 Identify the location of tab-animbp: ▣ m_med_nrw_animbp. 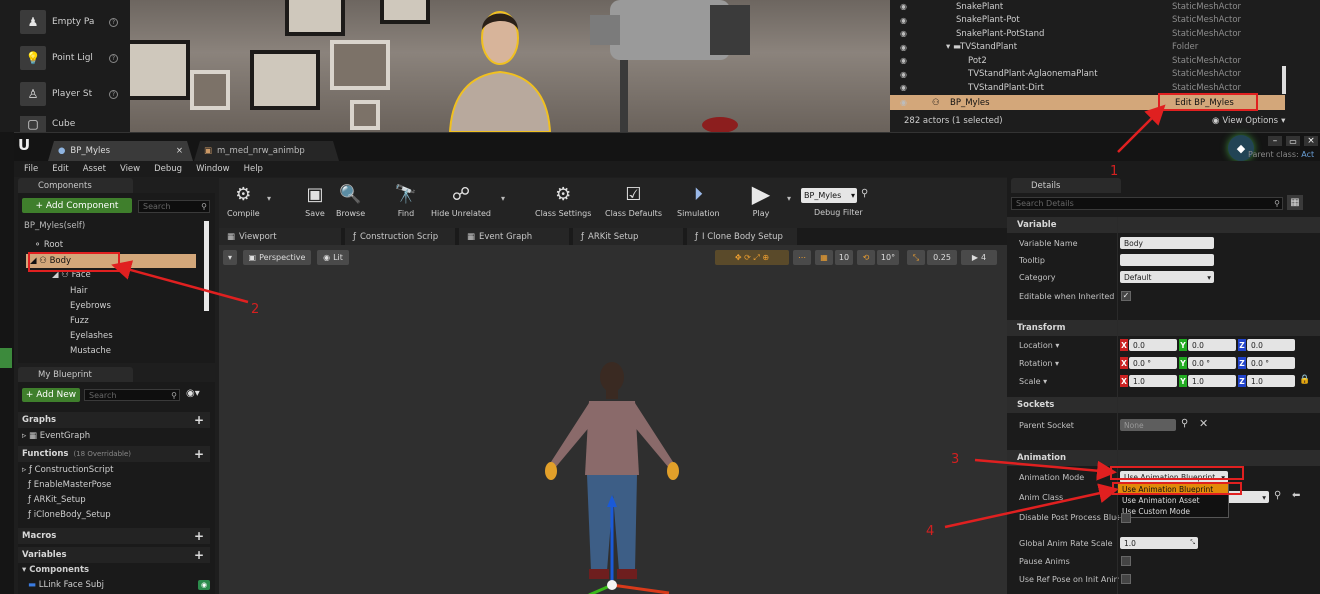
(266, 151).